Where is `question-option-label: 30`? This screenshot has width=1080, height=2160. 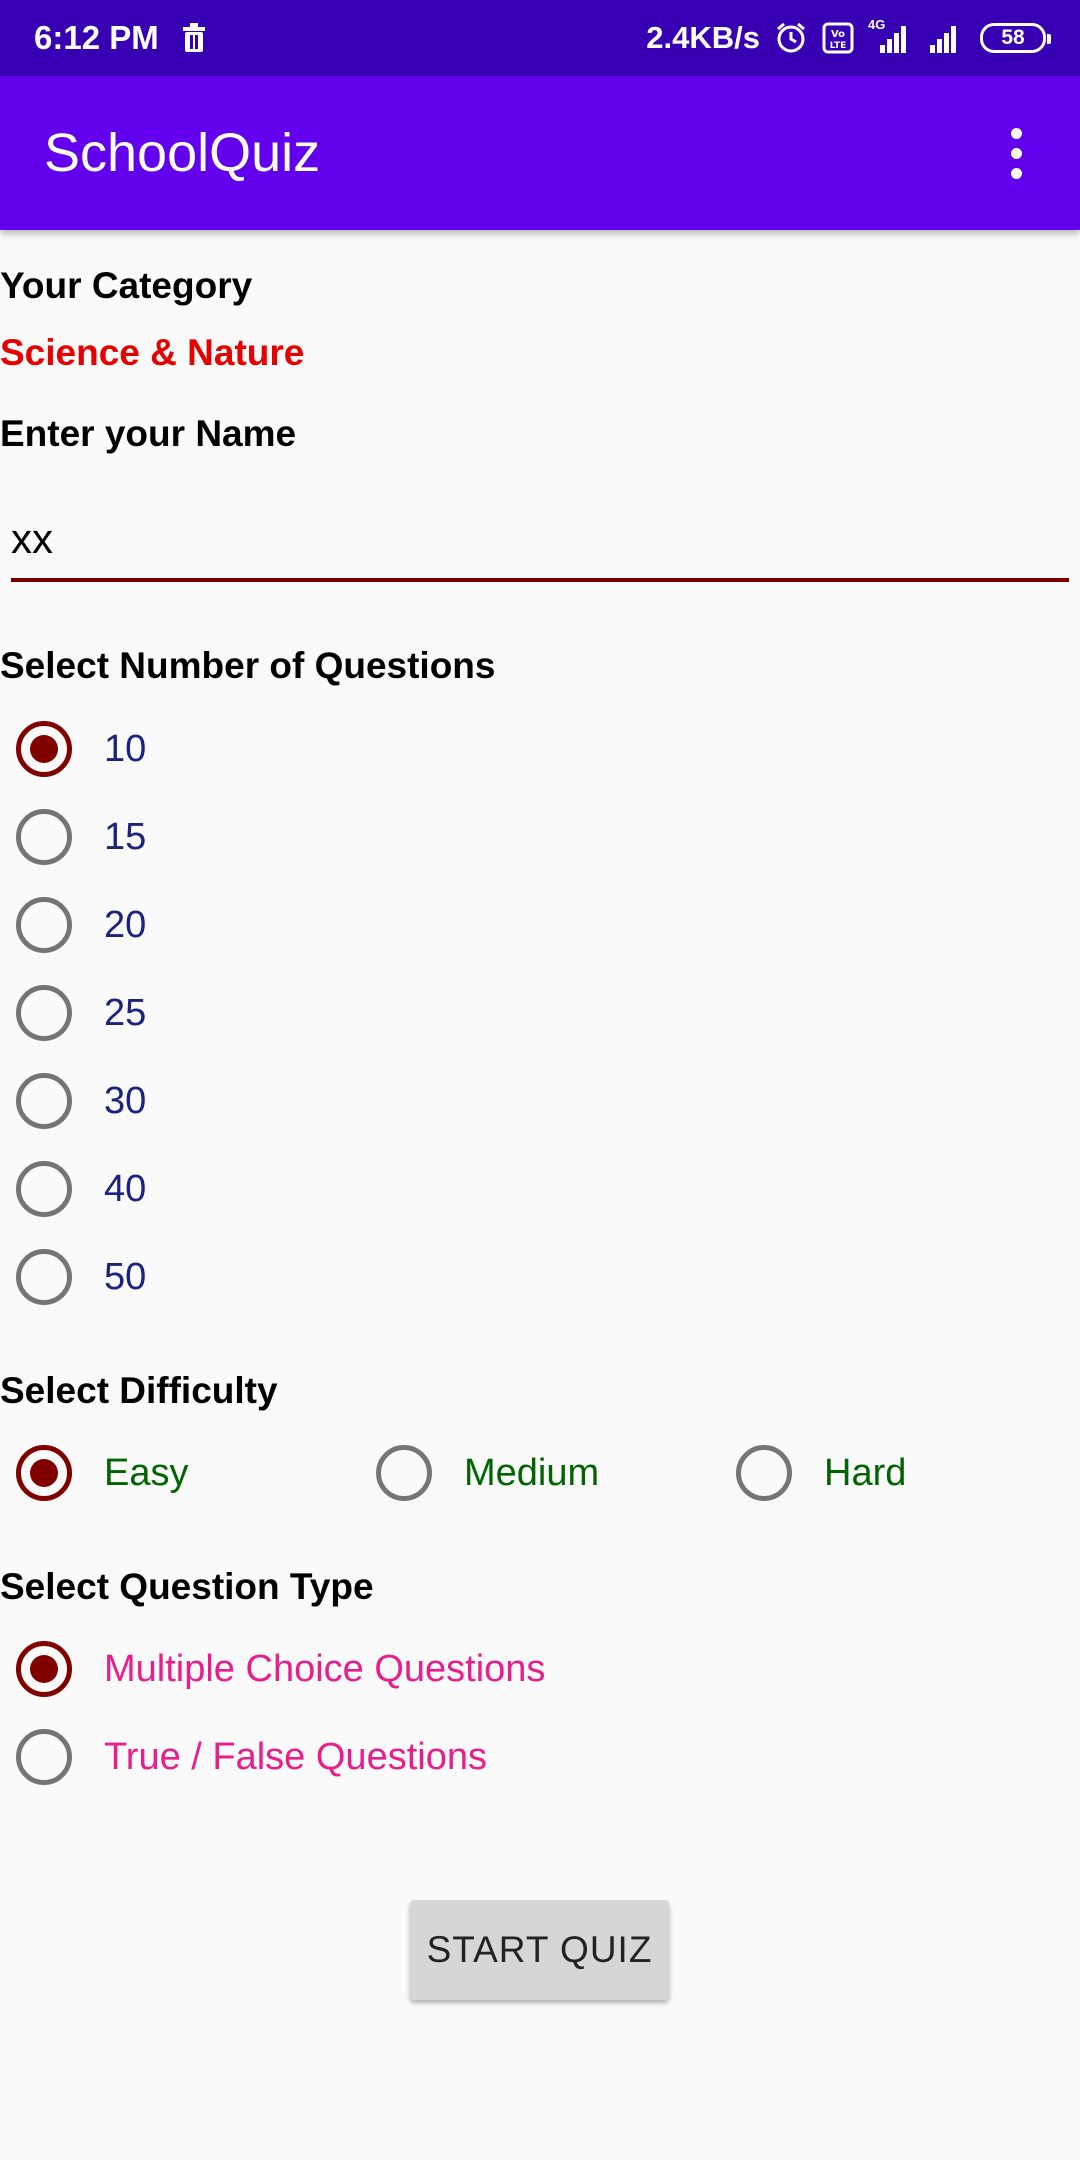 question-option-label: 30 is located at coordinates (125, 1100).